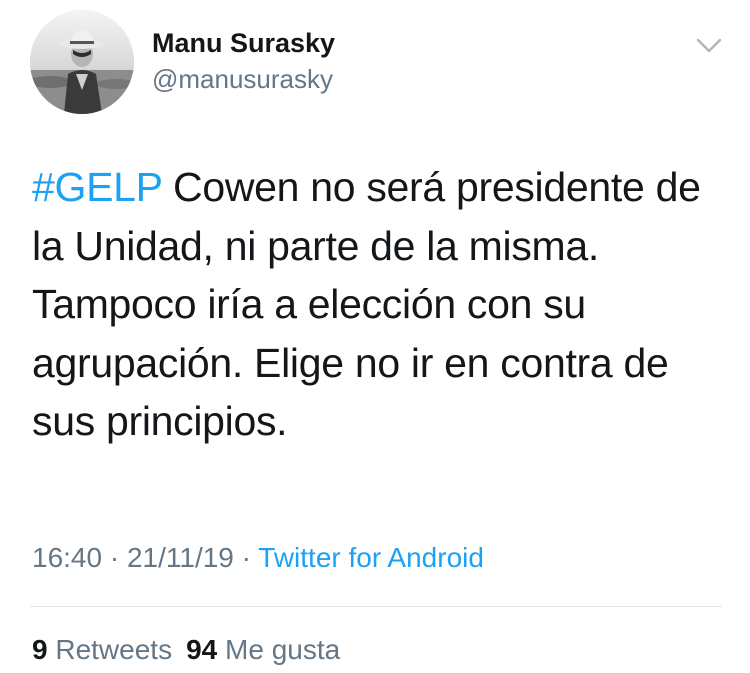 This screenshot has width=750, height=673. What do you see at coordinates (202, 649) in the screenshot?
I see `likes-count: 94` at bounding box center [202, 649].